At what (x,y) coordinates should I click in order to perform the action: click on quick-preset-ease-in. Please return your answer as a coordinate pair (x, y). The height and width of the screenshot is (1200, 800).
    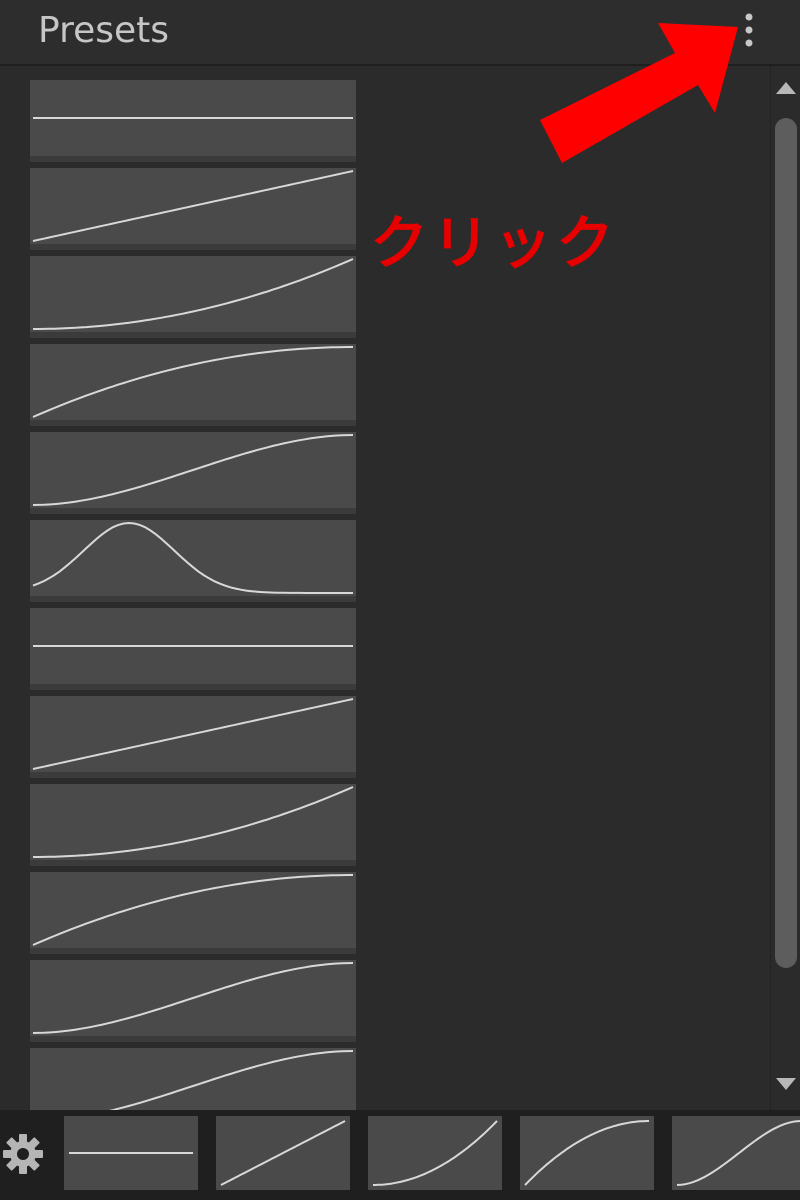
    Looking at the image, I should click on (435, 1153).